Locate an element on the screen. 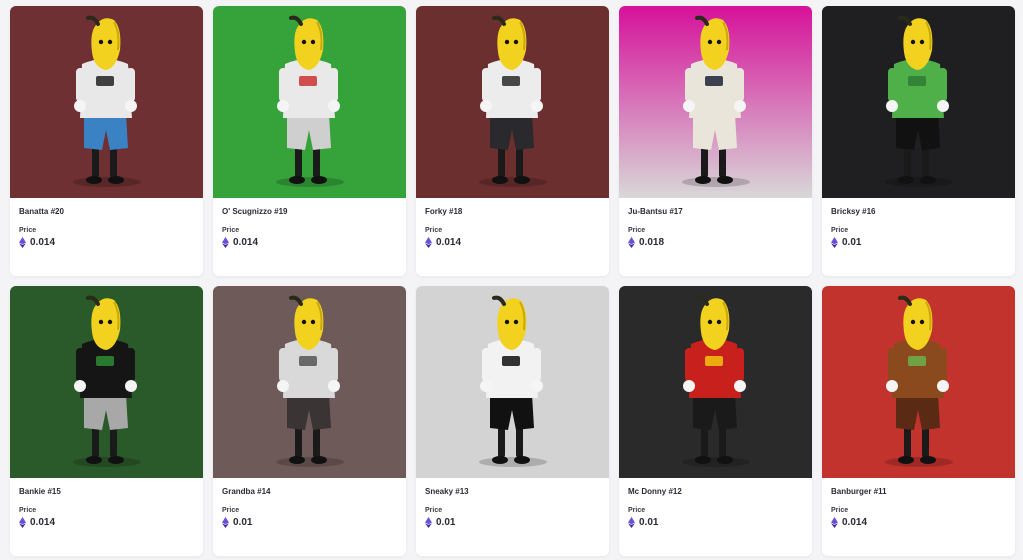 The image size is (1023, 560). nft-card: Banburger #11 Price 0.014 is located at coordinates (918, 421).